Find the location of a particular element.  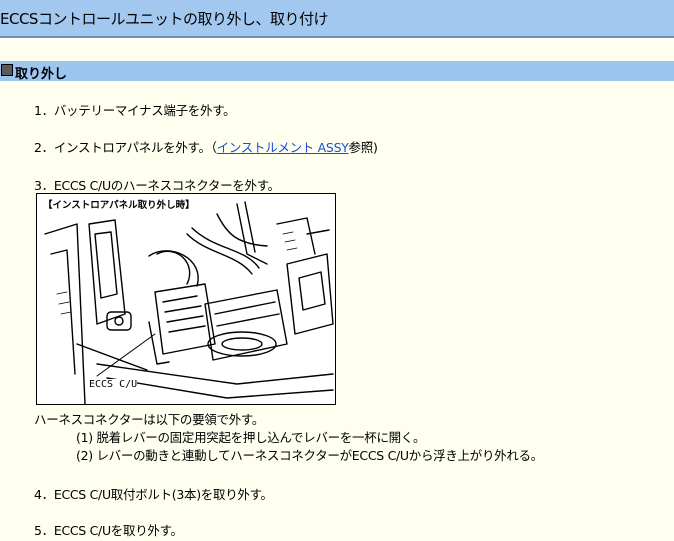

section-header-removal: 取り外し is located at coordinates (337, 71).